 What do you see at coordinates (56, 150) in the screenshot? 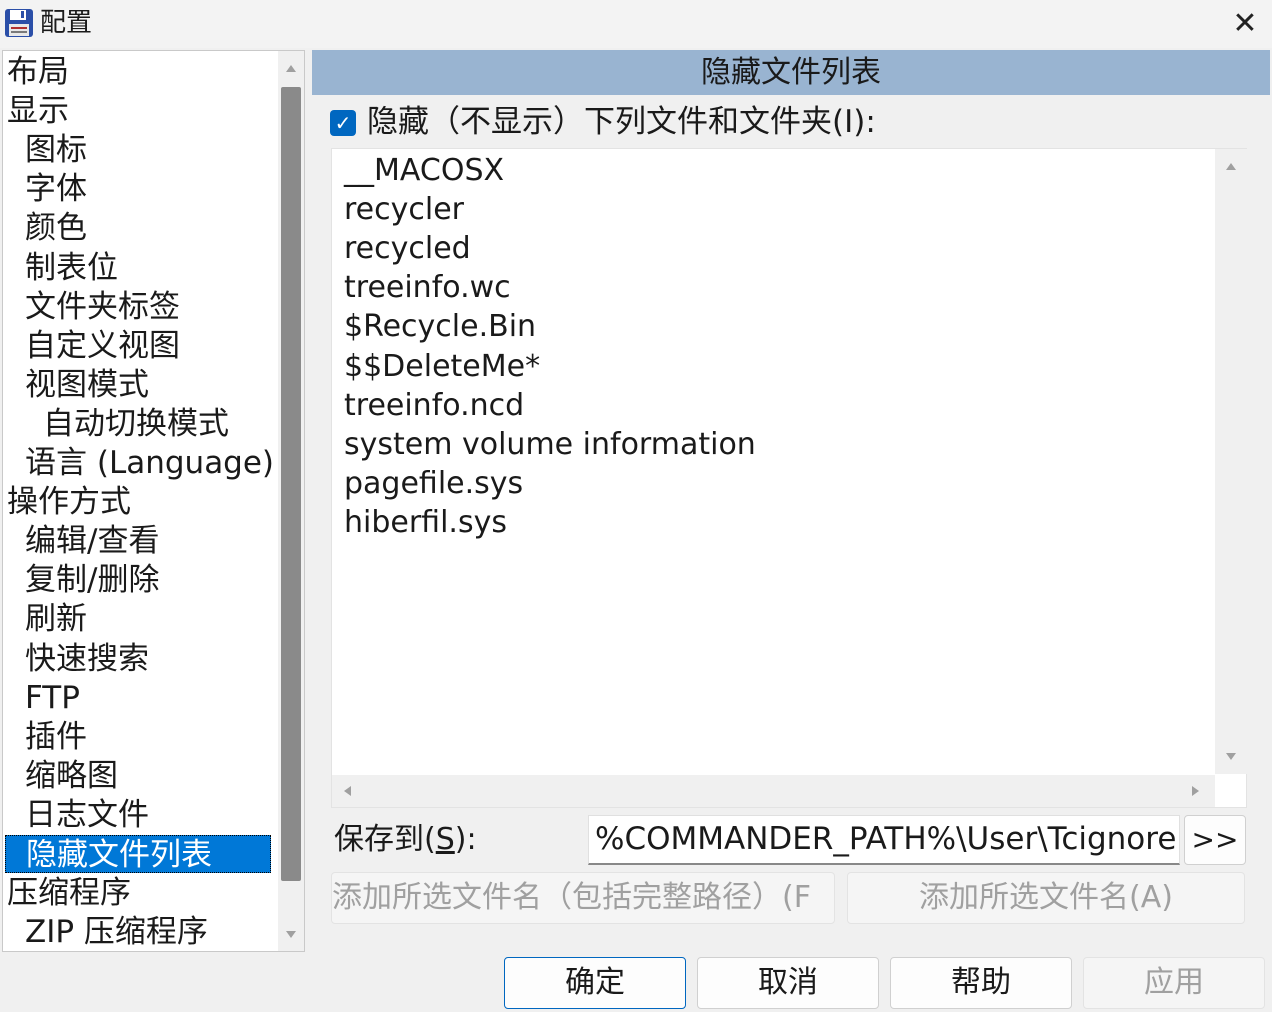
I see `tree-item: 图标` at bounding box center [56, 150].